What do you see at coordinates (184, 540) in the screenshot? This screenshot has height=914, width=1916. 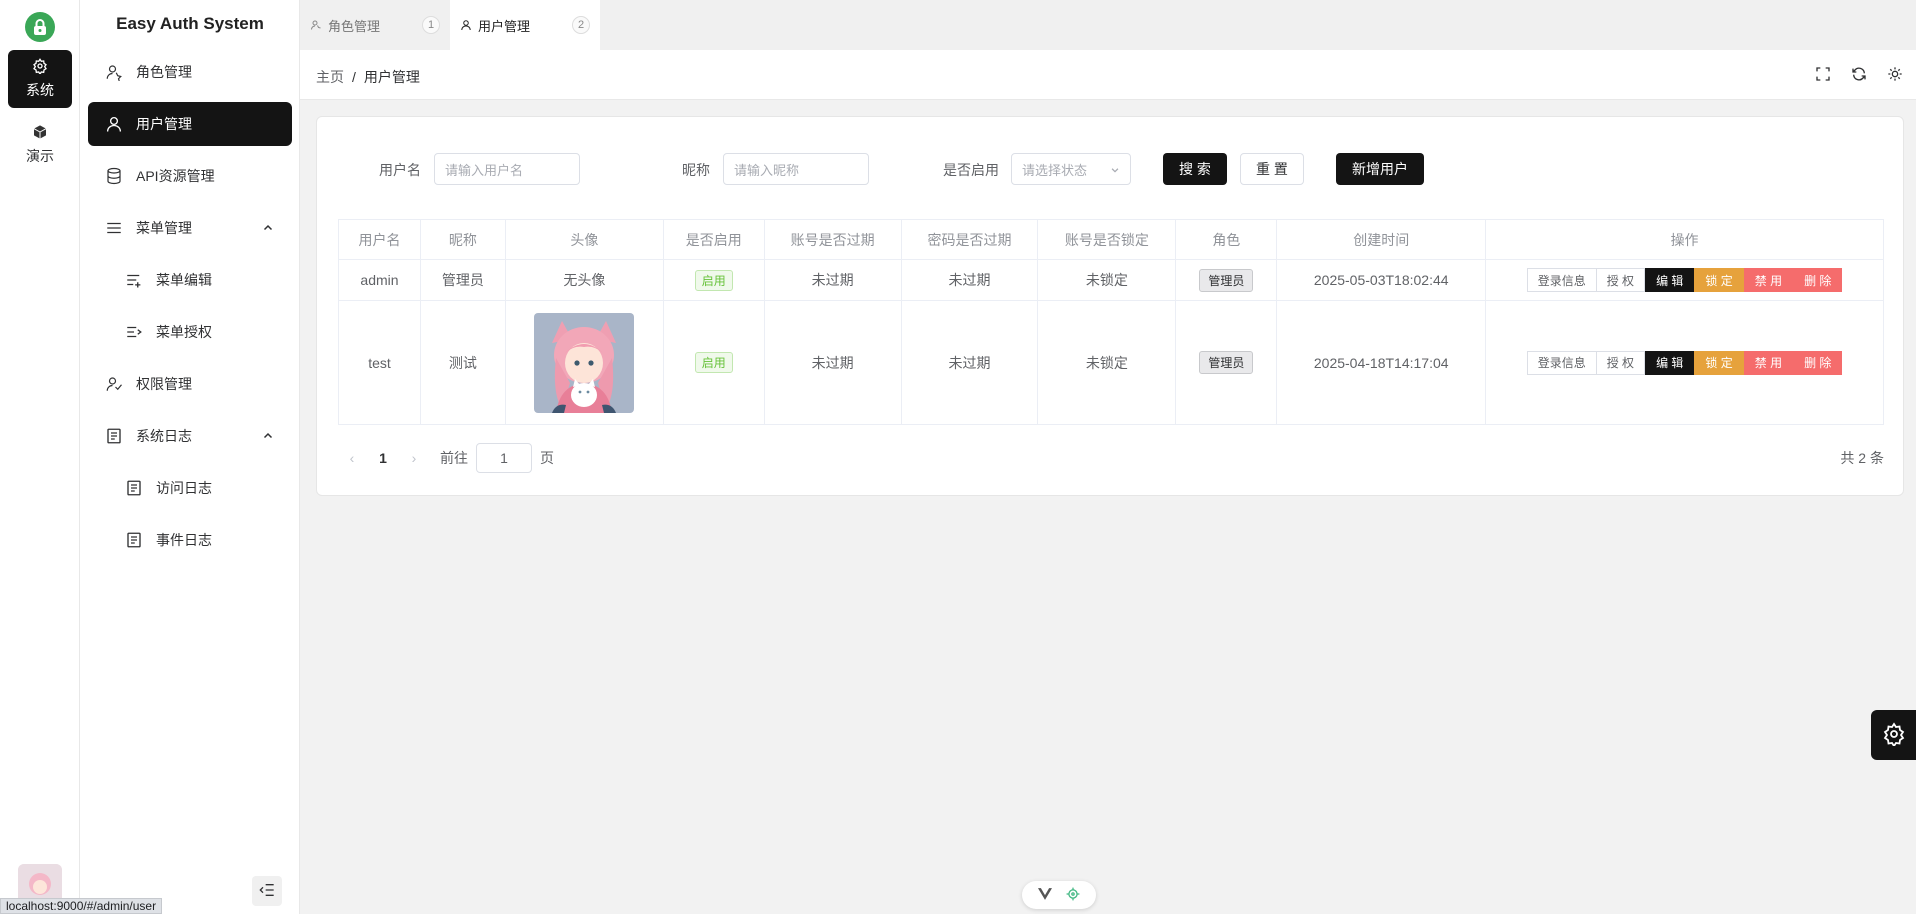 I see `sidebar-item-label: 事件日志` at bounding box center [184, 540].